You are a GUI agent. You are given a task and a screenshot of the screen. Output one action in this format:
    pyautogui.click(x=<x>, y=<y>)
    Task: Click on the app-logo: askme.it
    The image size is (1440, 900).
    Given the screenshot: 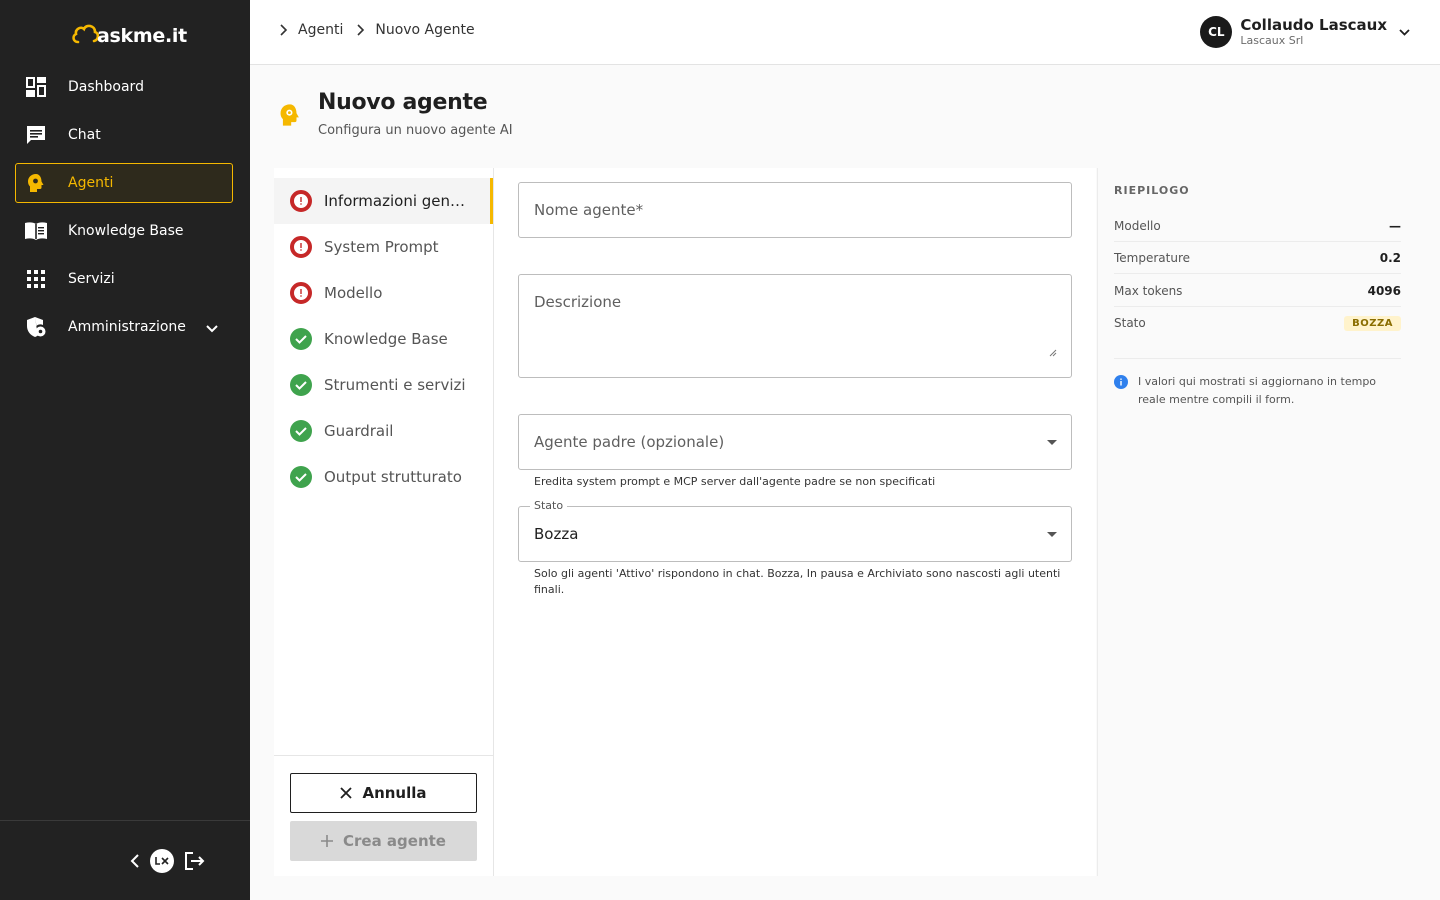 What is the action you would take?
    pyautogui.click(x=128, y=34)
    